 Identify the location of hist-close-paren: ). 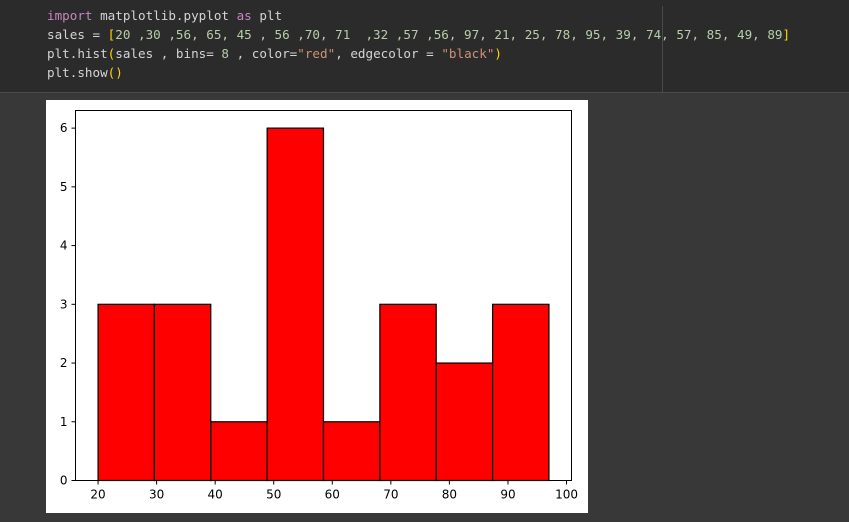
(498, 53).